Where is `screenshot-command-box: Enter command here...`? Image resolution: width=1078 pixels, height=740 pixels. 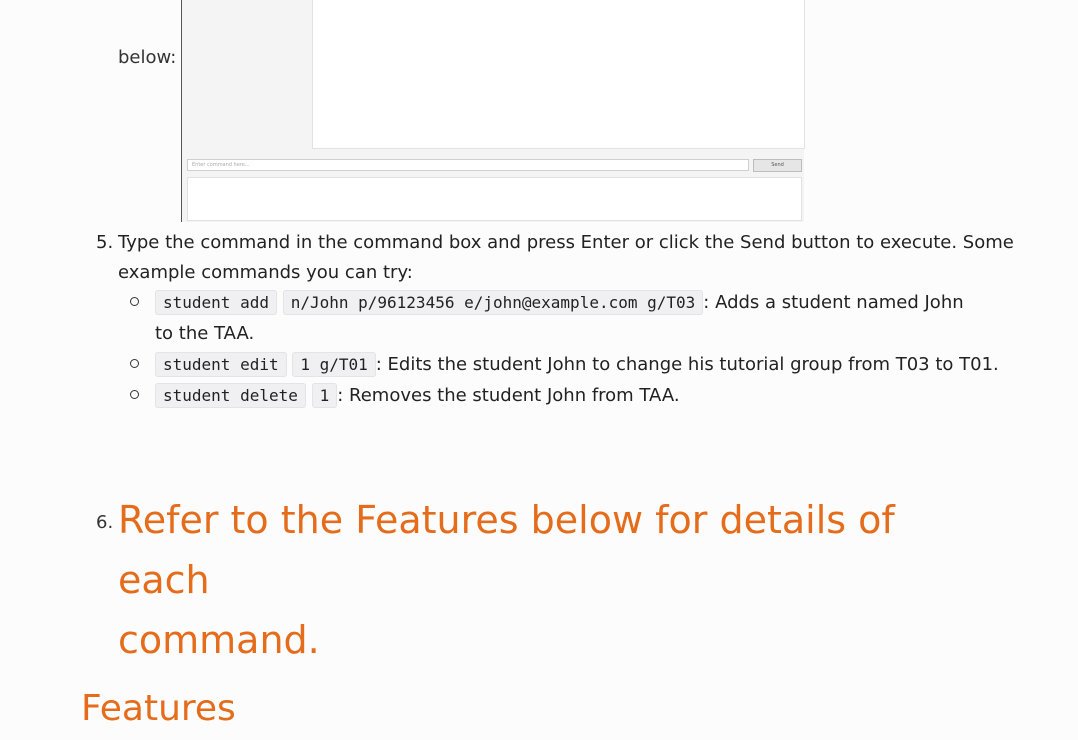 screenshot-command-box: Enter command here... is located at coordinates (468, 165).